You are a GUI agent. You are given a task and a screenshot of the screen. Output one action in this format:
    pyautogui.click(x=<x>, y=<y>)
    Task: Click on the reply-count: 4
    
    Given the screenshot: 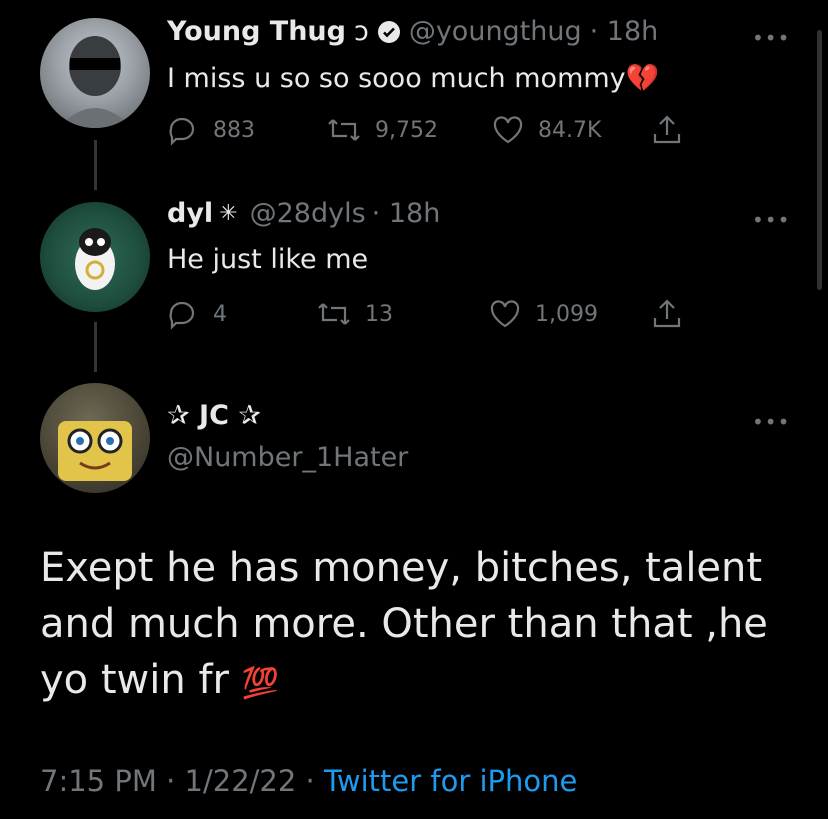 What is the action you would take?
    pyautogui.click(x=220, y=314)
    